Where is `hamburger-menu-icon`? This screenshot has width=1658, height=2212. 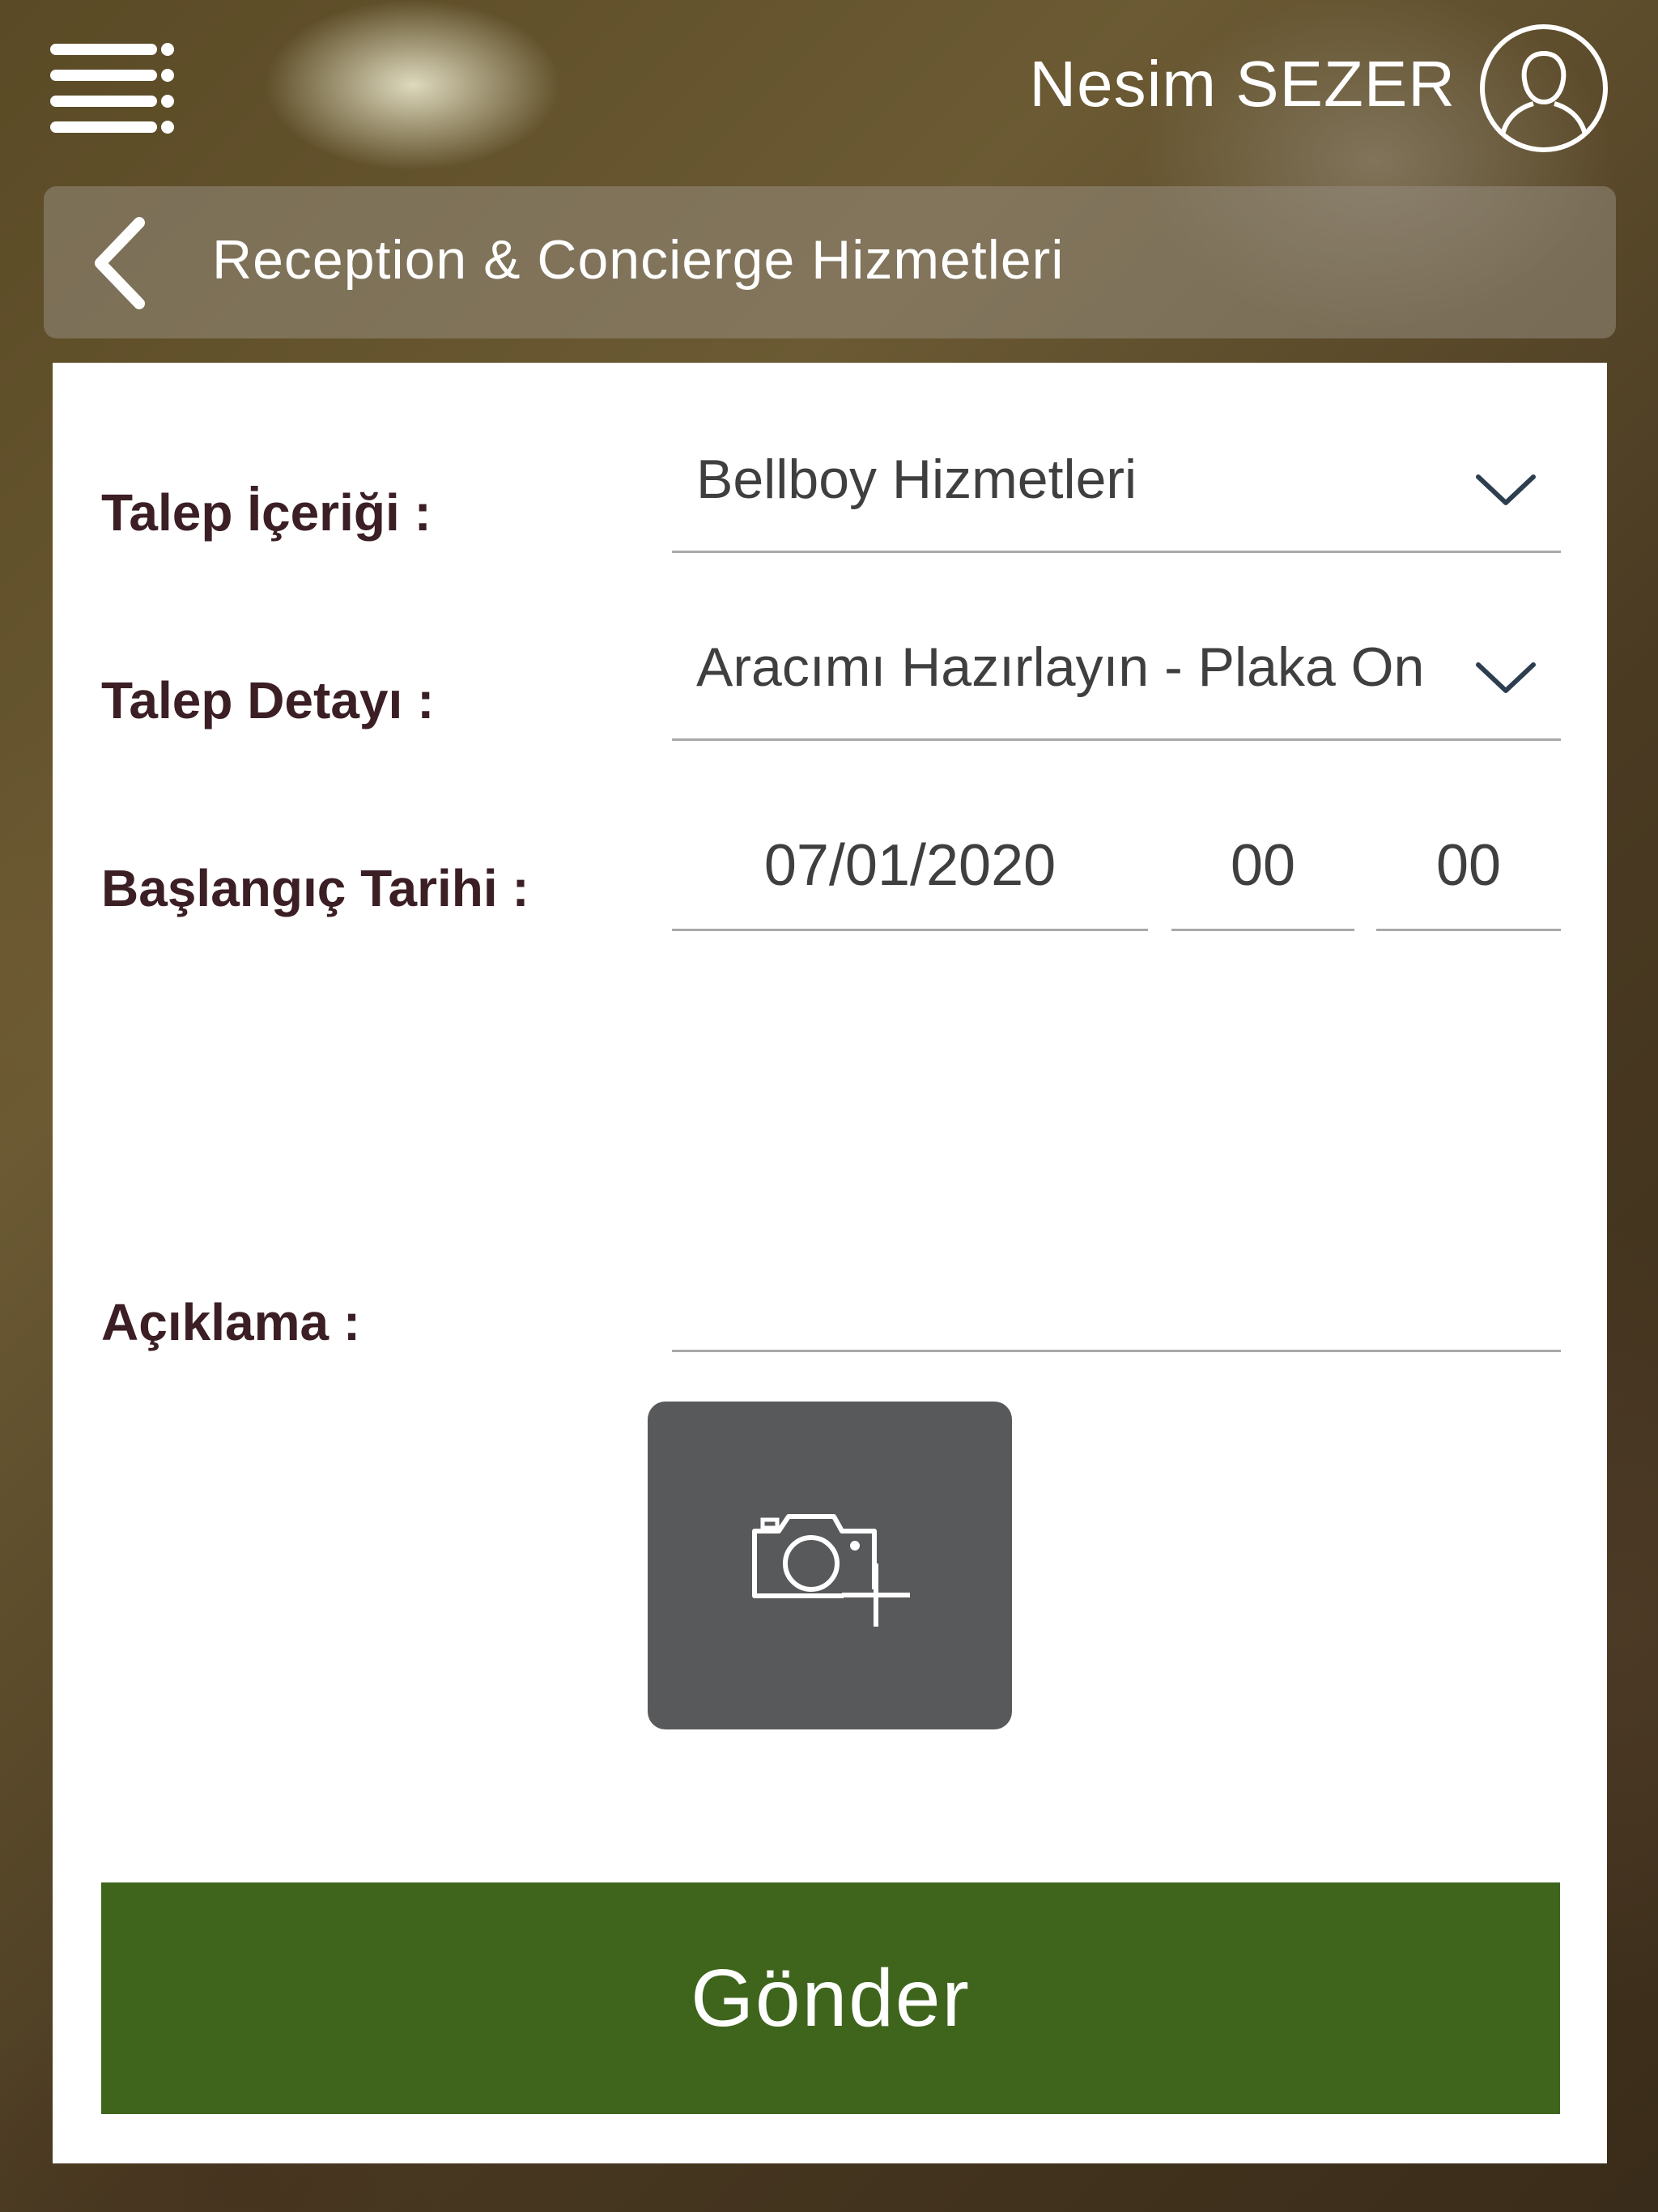
hamburger-menu-icon is located at coordinates (115, 87).